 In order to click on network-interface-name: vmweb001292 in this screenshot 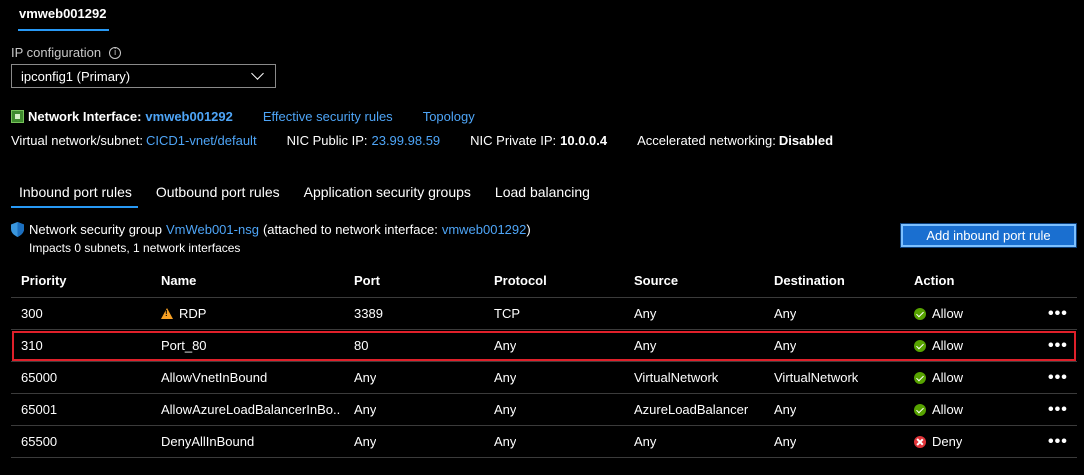, I will do `click(189, 116)`.